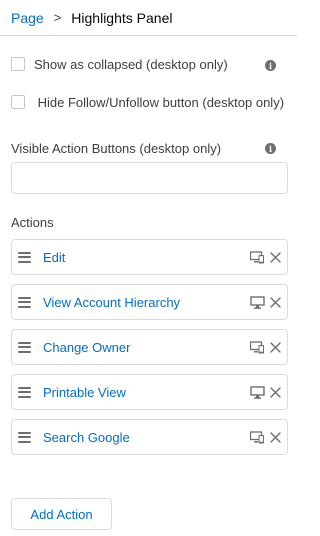 This screenshot has width=320, height=536. Describe the element at coordinates (54, 257) in the screenshot. I see `action-label: Edit` at that location.